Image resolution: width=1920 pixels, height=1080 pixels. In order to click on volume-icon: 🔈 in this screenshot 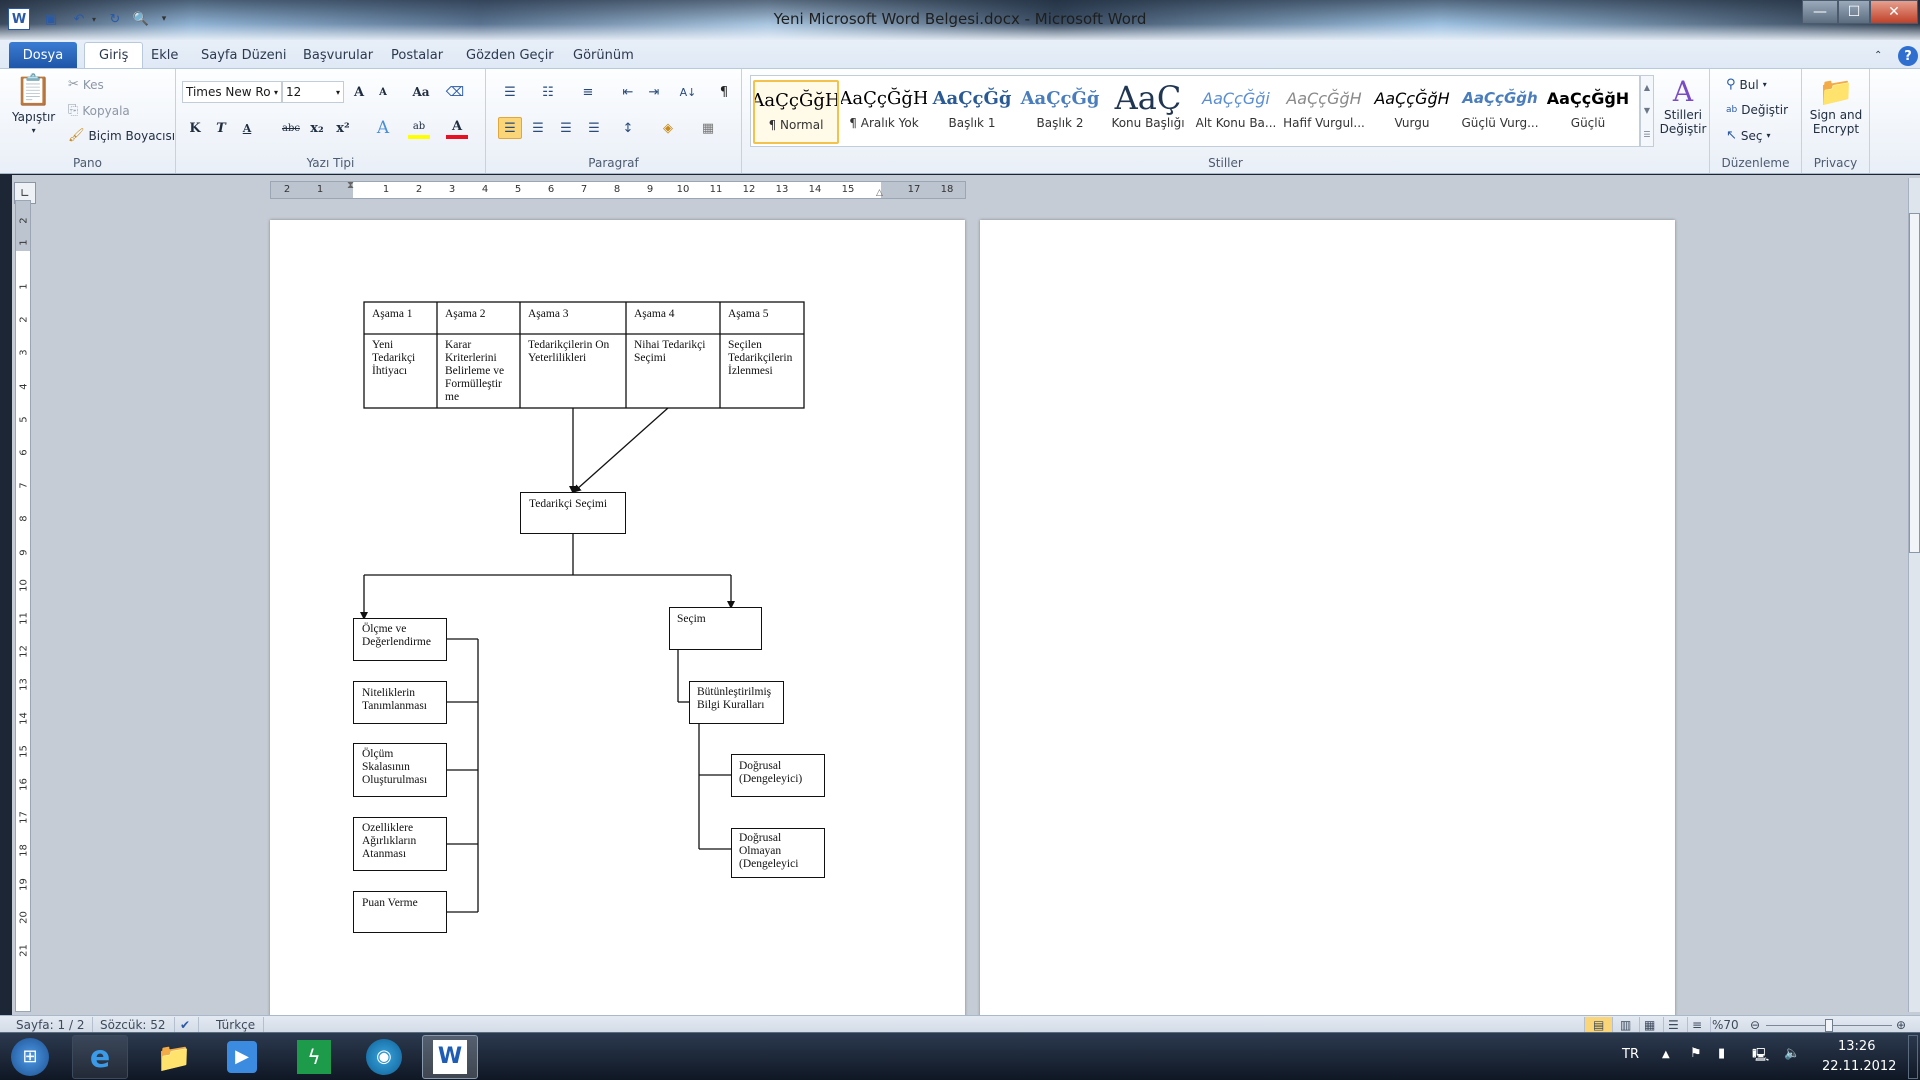, I will do `click(1792, 1053)`.